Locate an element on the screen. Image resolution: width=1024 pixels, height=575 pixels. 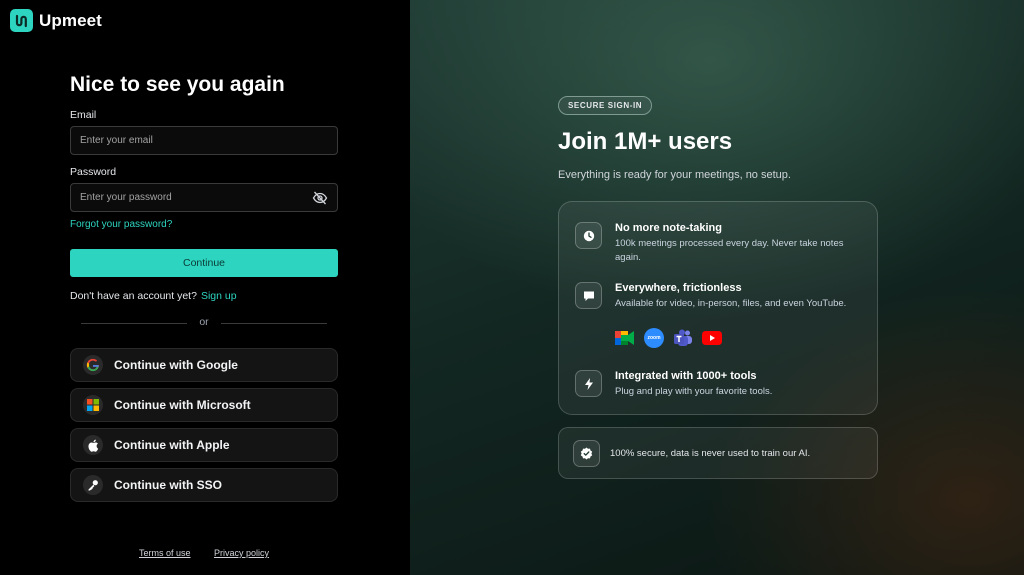
secure-sign-in-badge: SECURE SIGN-IN is located at coordinates (605, 105).